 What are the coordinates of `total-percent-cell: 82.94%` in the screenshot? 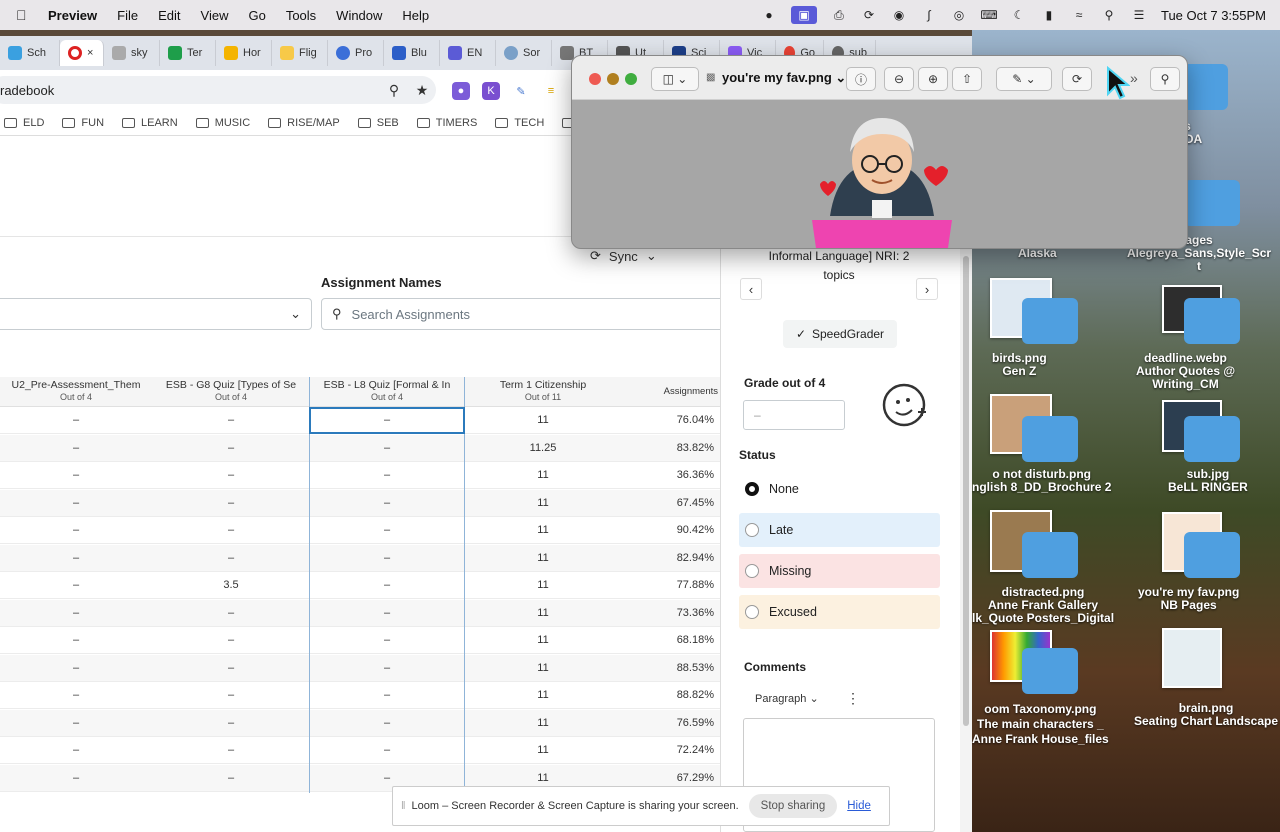 It's located at (671, 558).